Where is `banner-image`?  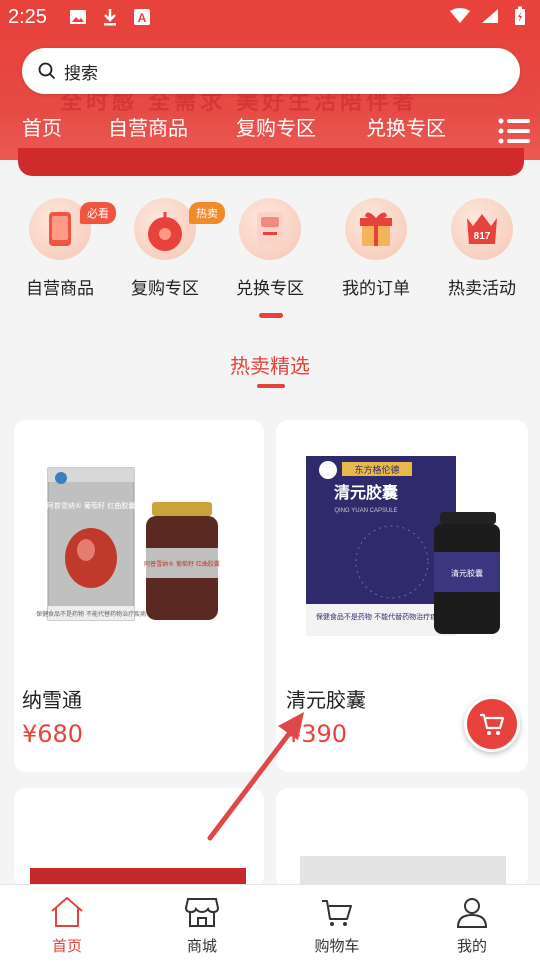
banner-image is located at coordinates (271, 162).